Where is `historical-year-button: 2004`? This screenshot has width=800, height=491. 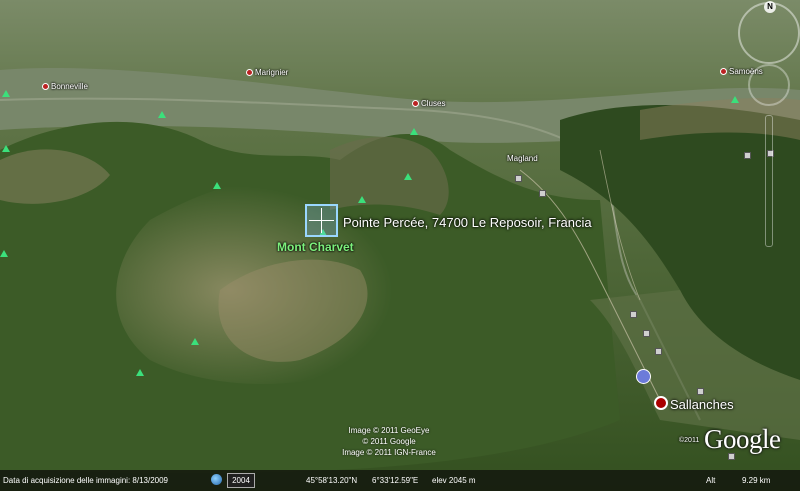 historical-year-button: 2004 is located at coordinates (241, 480).